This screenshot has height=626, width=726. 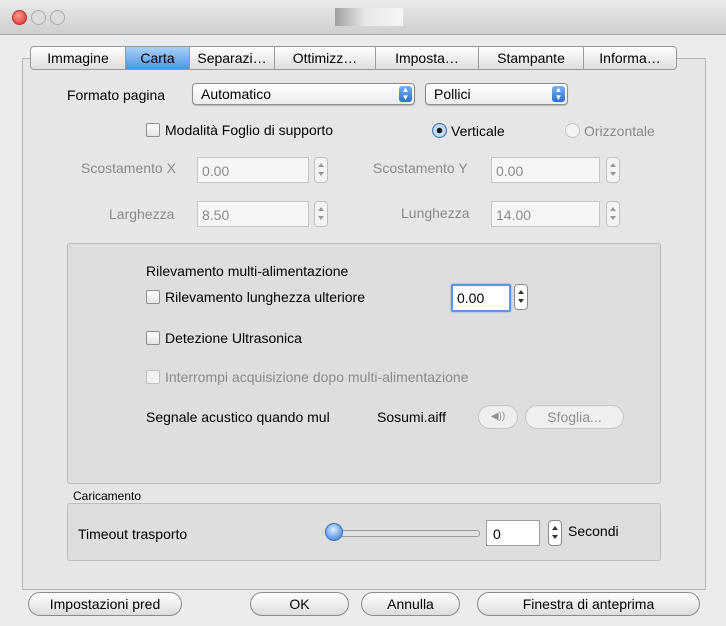 What do you see at coordinates (452, 94) in the screenshot?
I see `unit-value: Pollici` at bounding box center [452, 94].